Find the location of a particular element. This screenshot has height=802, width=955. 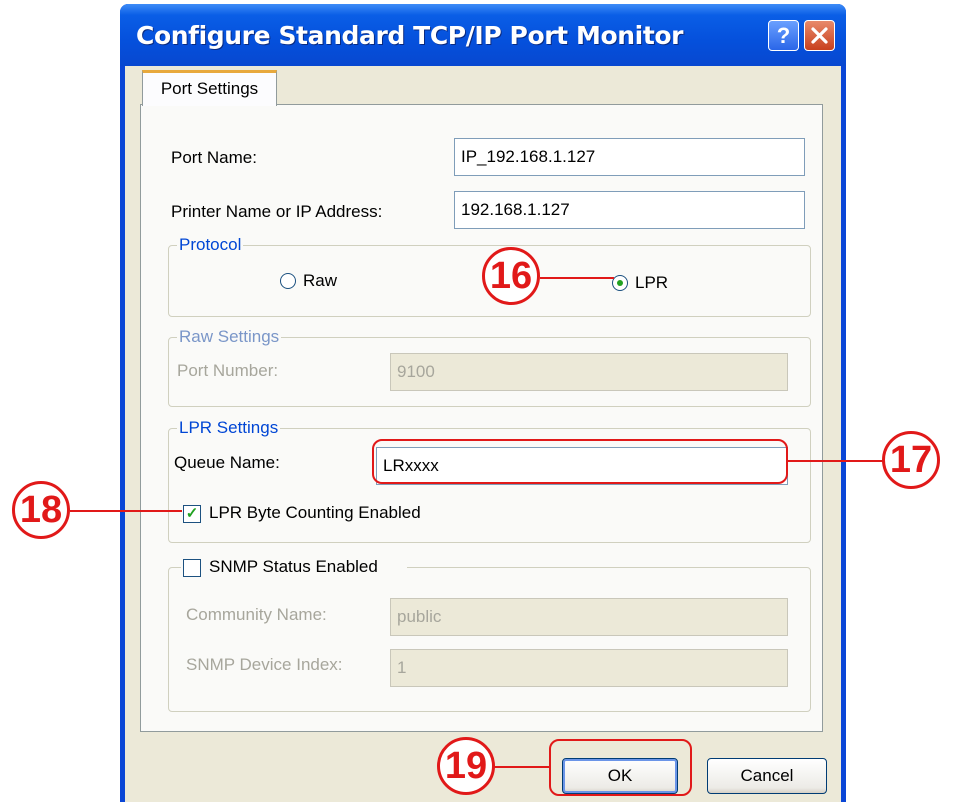

tab-port-settings: Port Settings is located at coordinates (209, 88).